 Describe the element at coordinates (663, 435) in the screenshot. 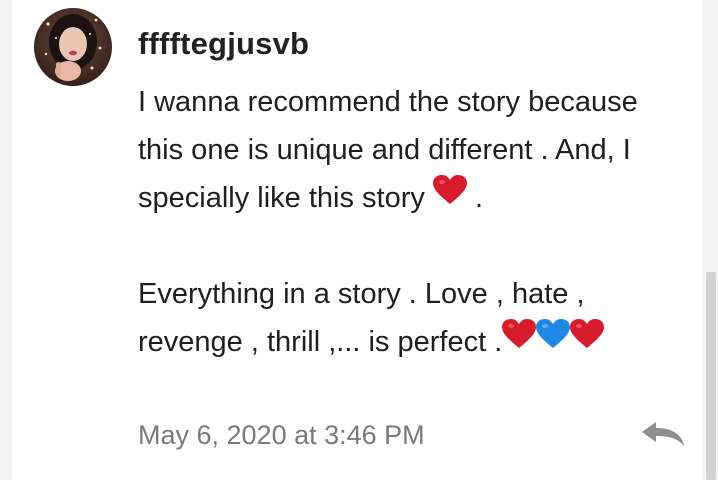

I see `reply-arrow-icon` at that location.